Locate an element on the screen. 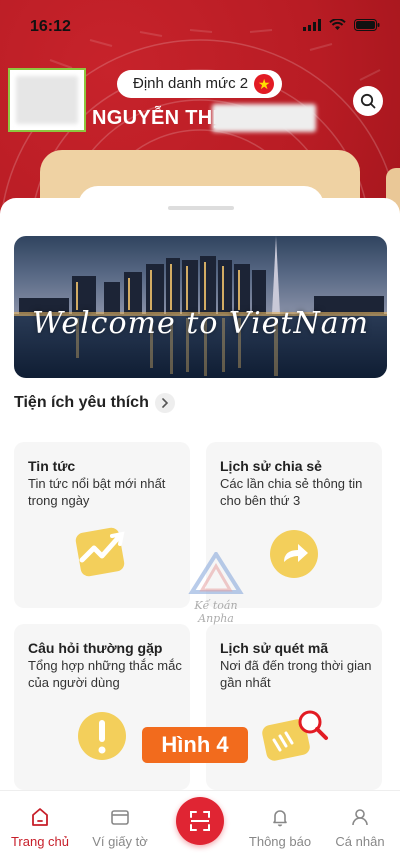  faq-exclamation-icon is located at coordinates (102, 736).